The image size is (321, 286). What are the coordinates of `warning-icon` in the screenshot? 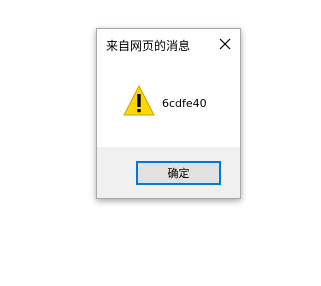 It's located at (139, 100).